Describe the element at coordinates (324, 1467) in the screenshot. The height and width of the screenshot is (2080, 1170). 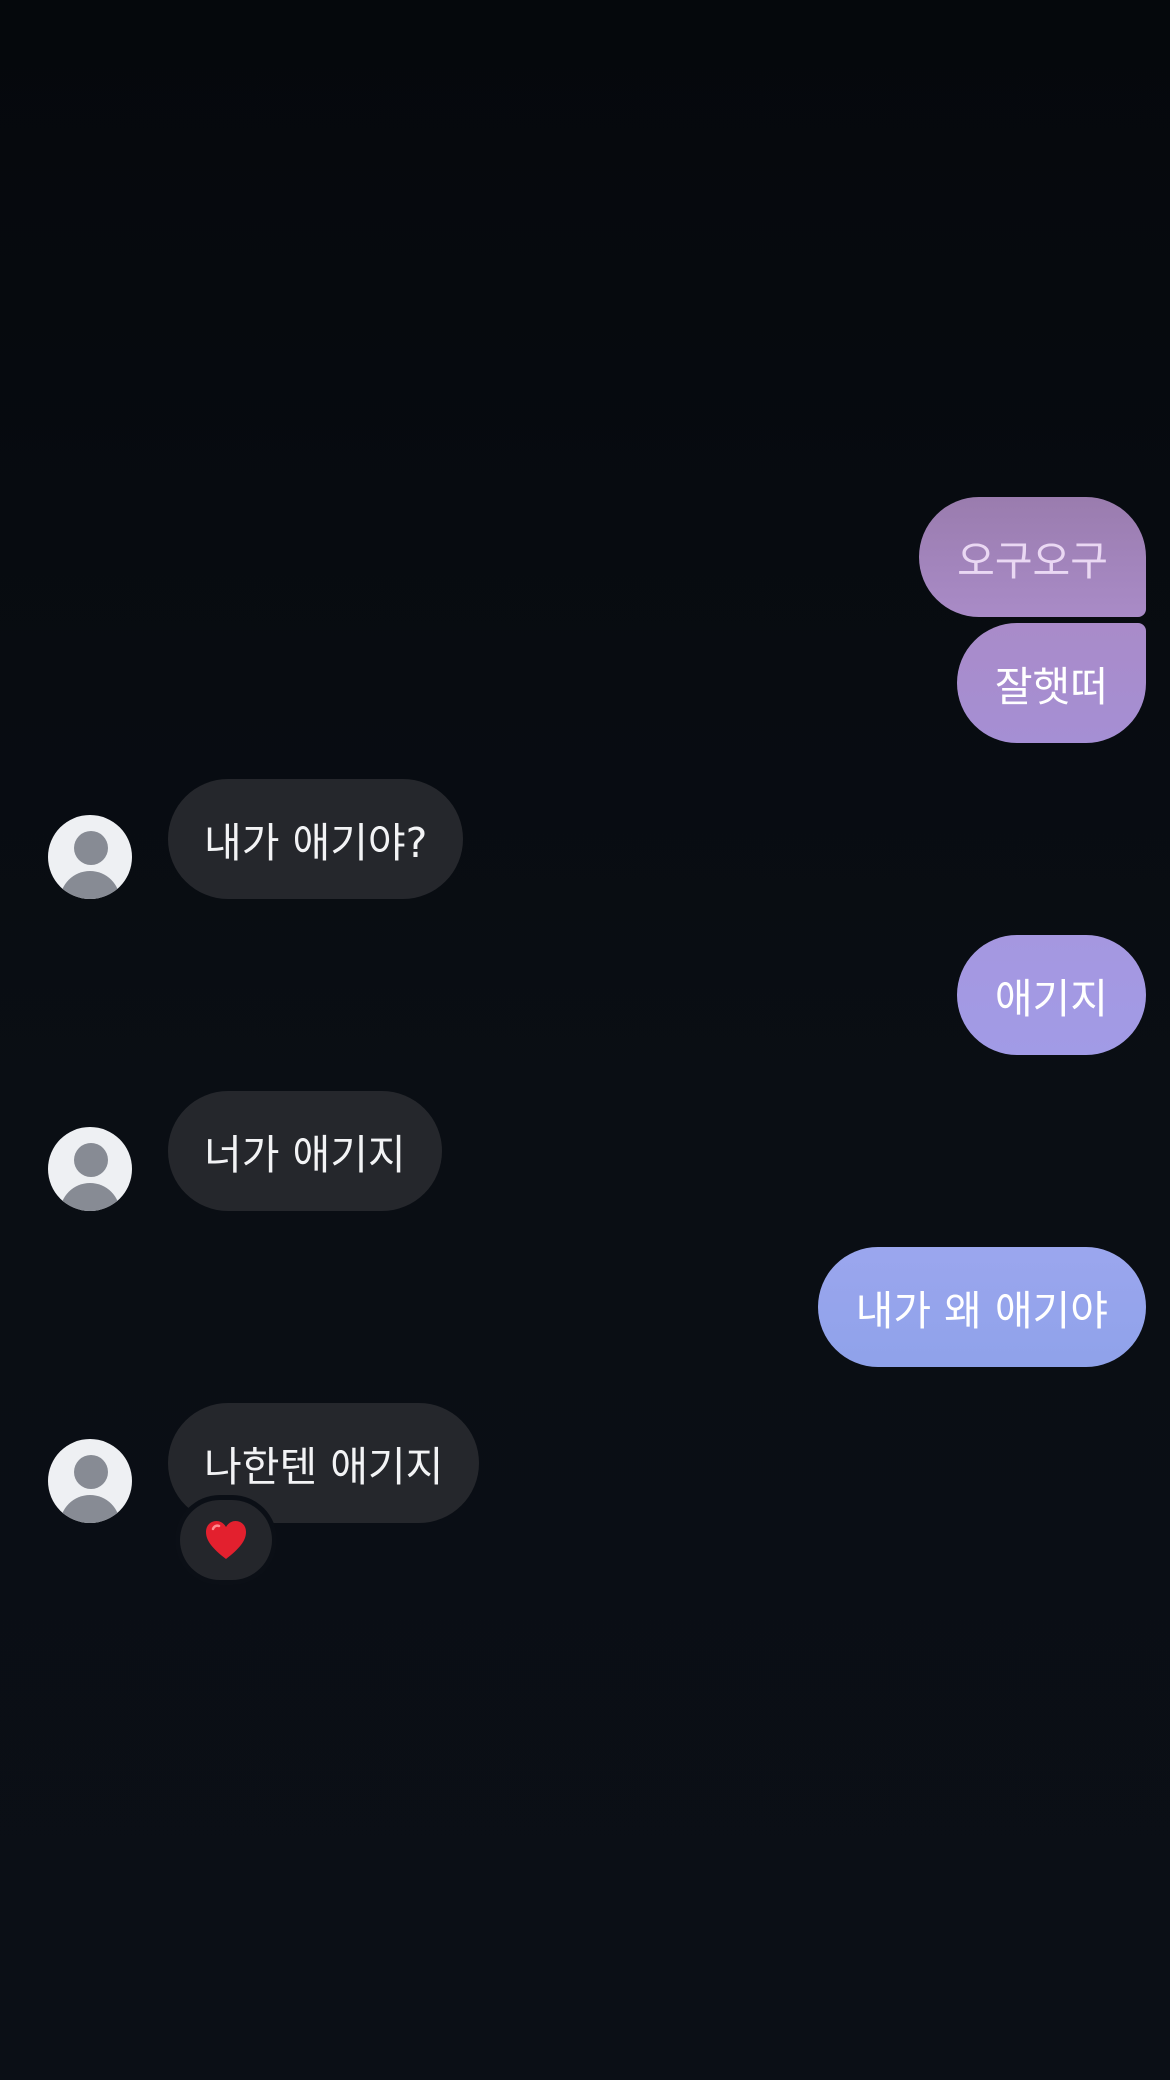
I see `message-text: 나한텐 애기지` at that location.